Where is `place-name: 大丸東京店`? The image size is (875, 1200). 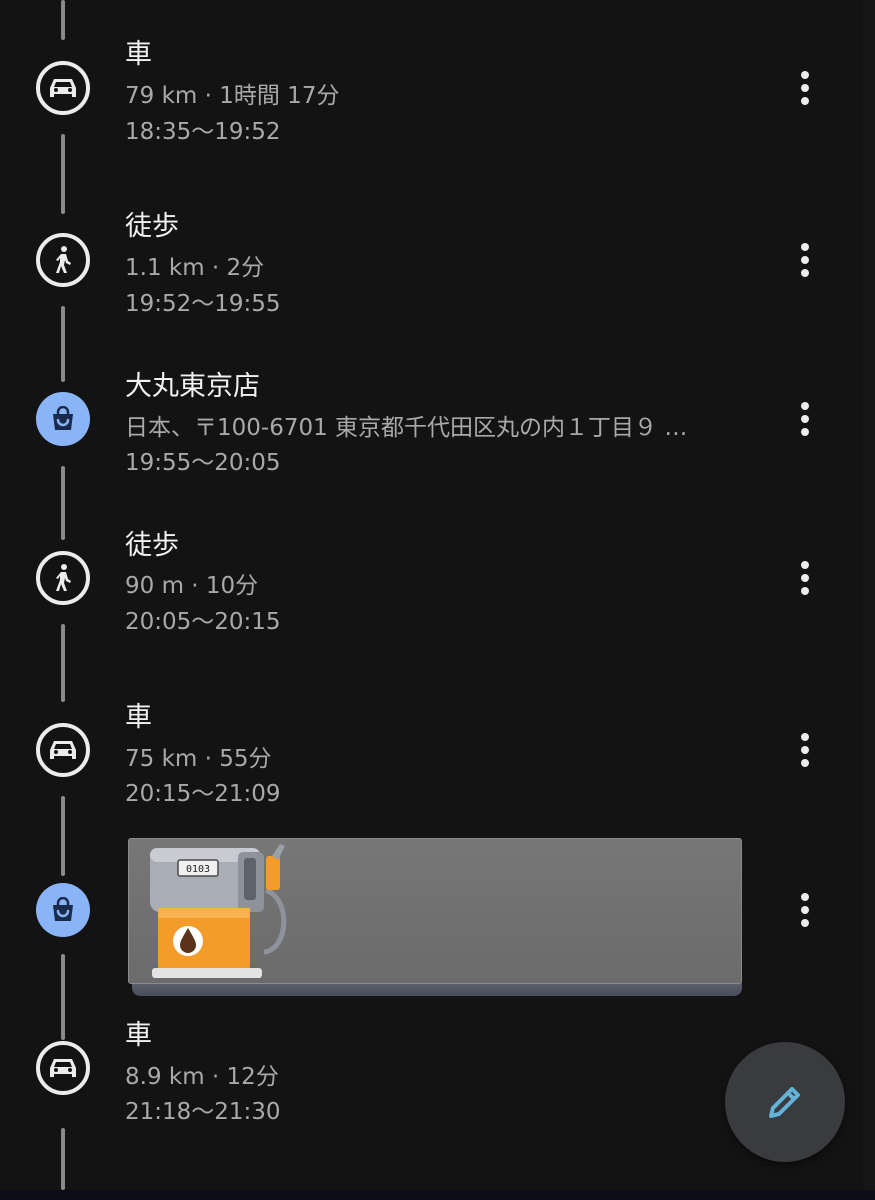
place-name: 大丸東京店 is located at coordinates (192, 386).